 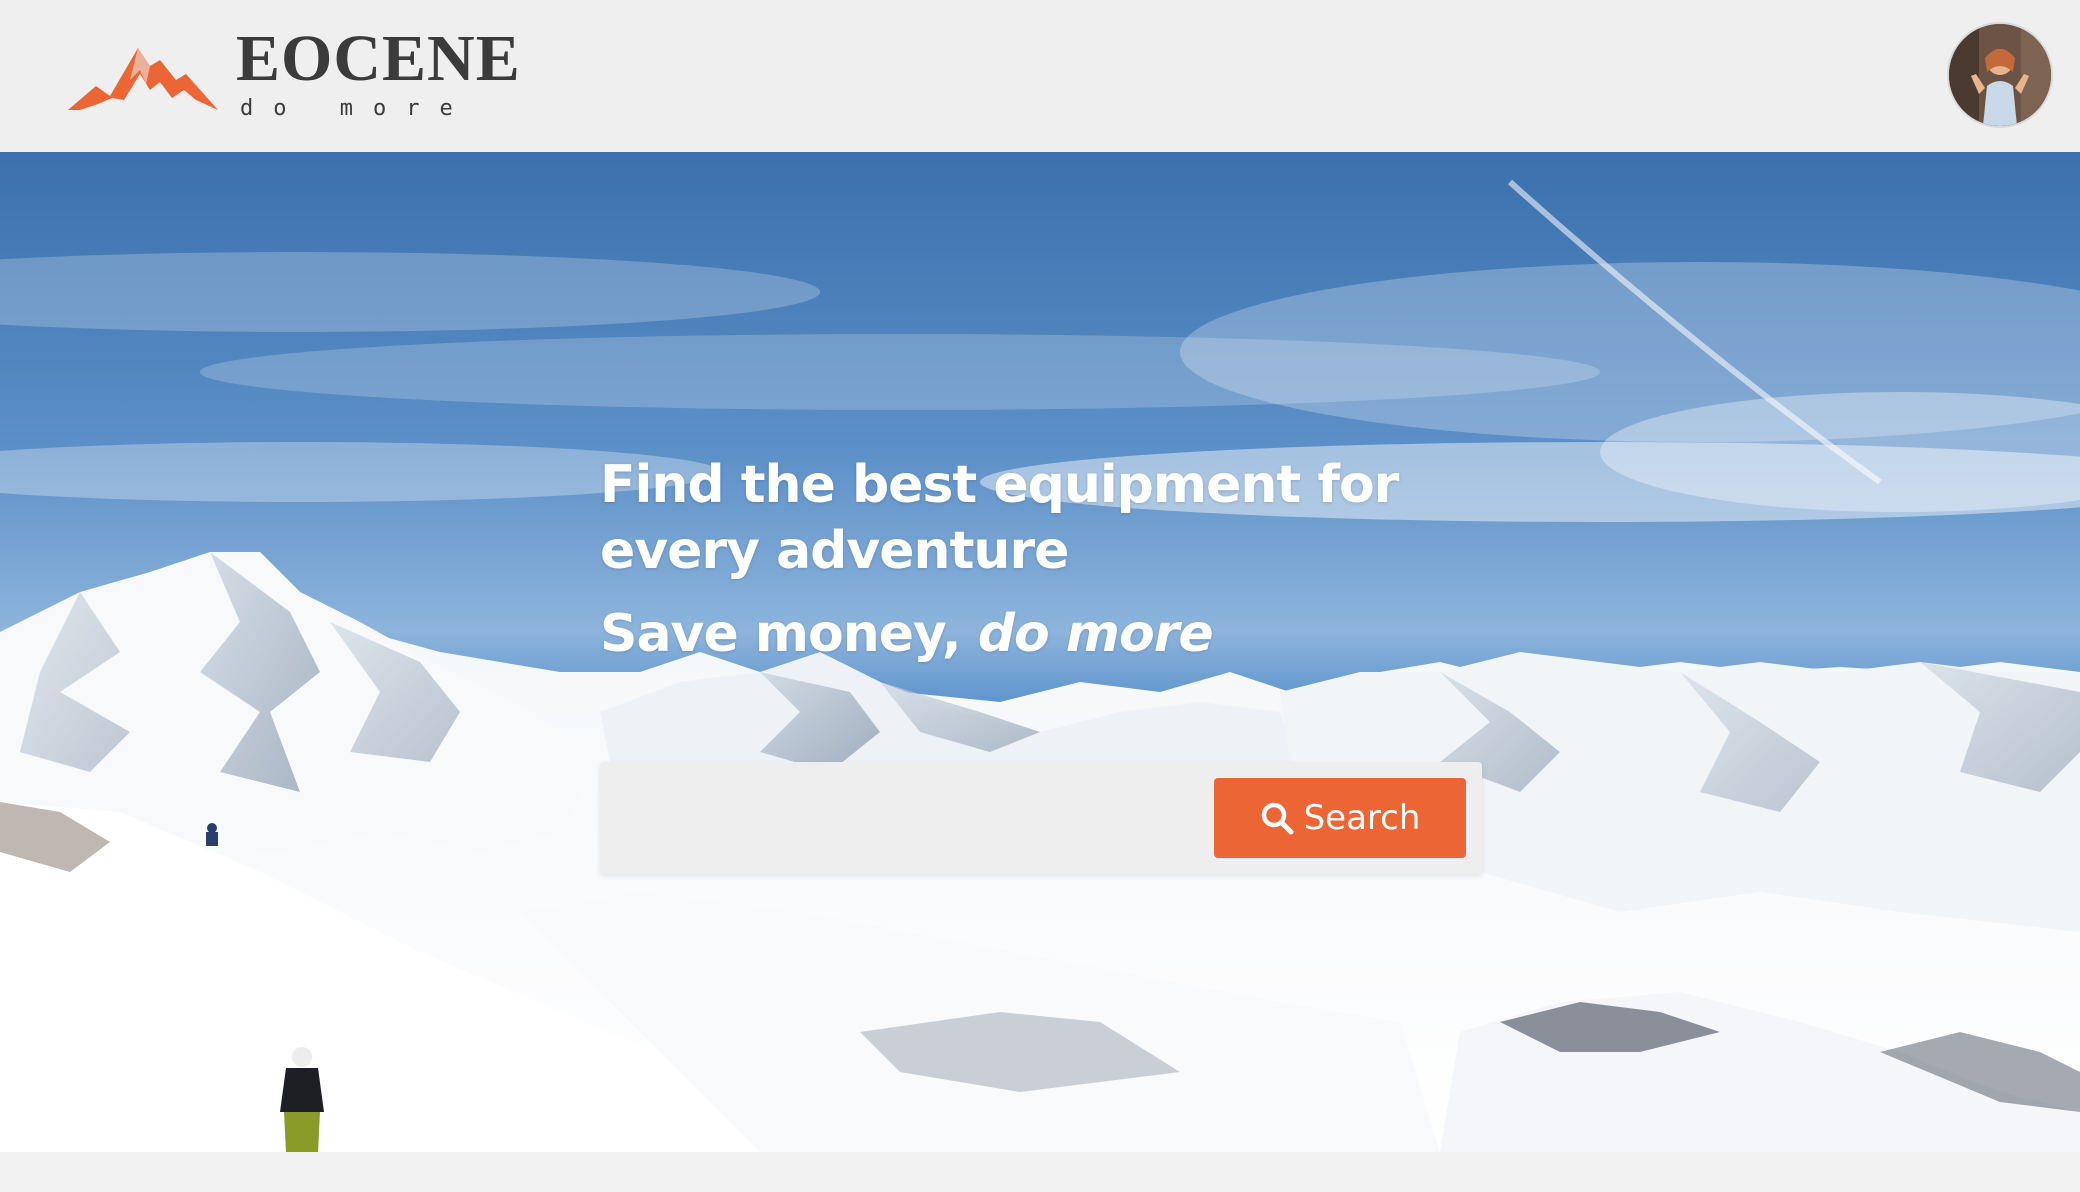 I want to click on site-header: EOCENE do more, so click(x=1040, y=76).